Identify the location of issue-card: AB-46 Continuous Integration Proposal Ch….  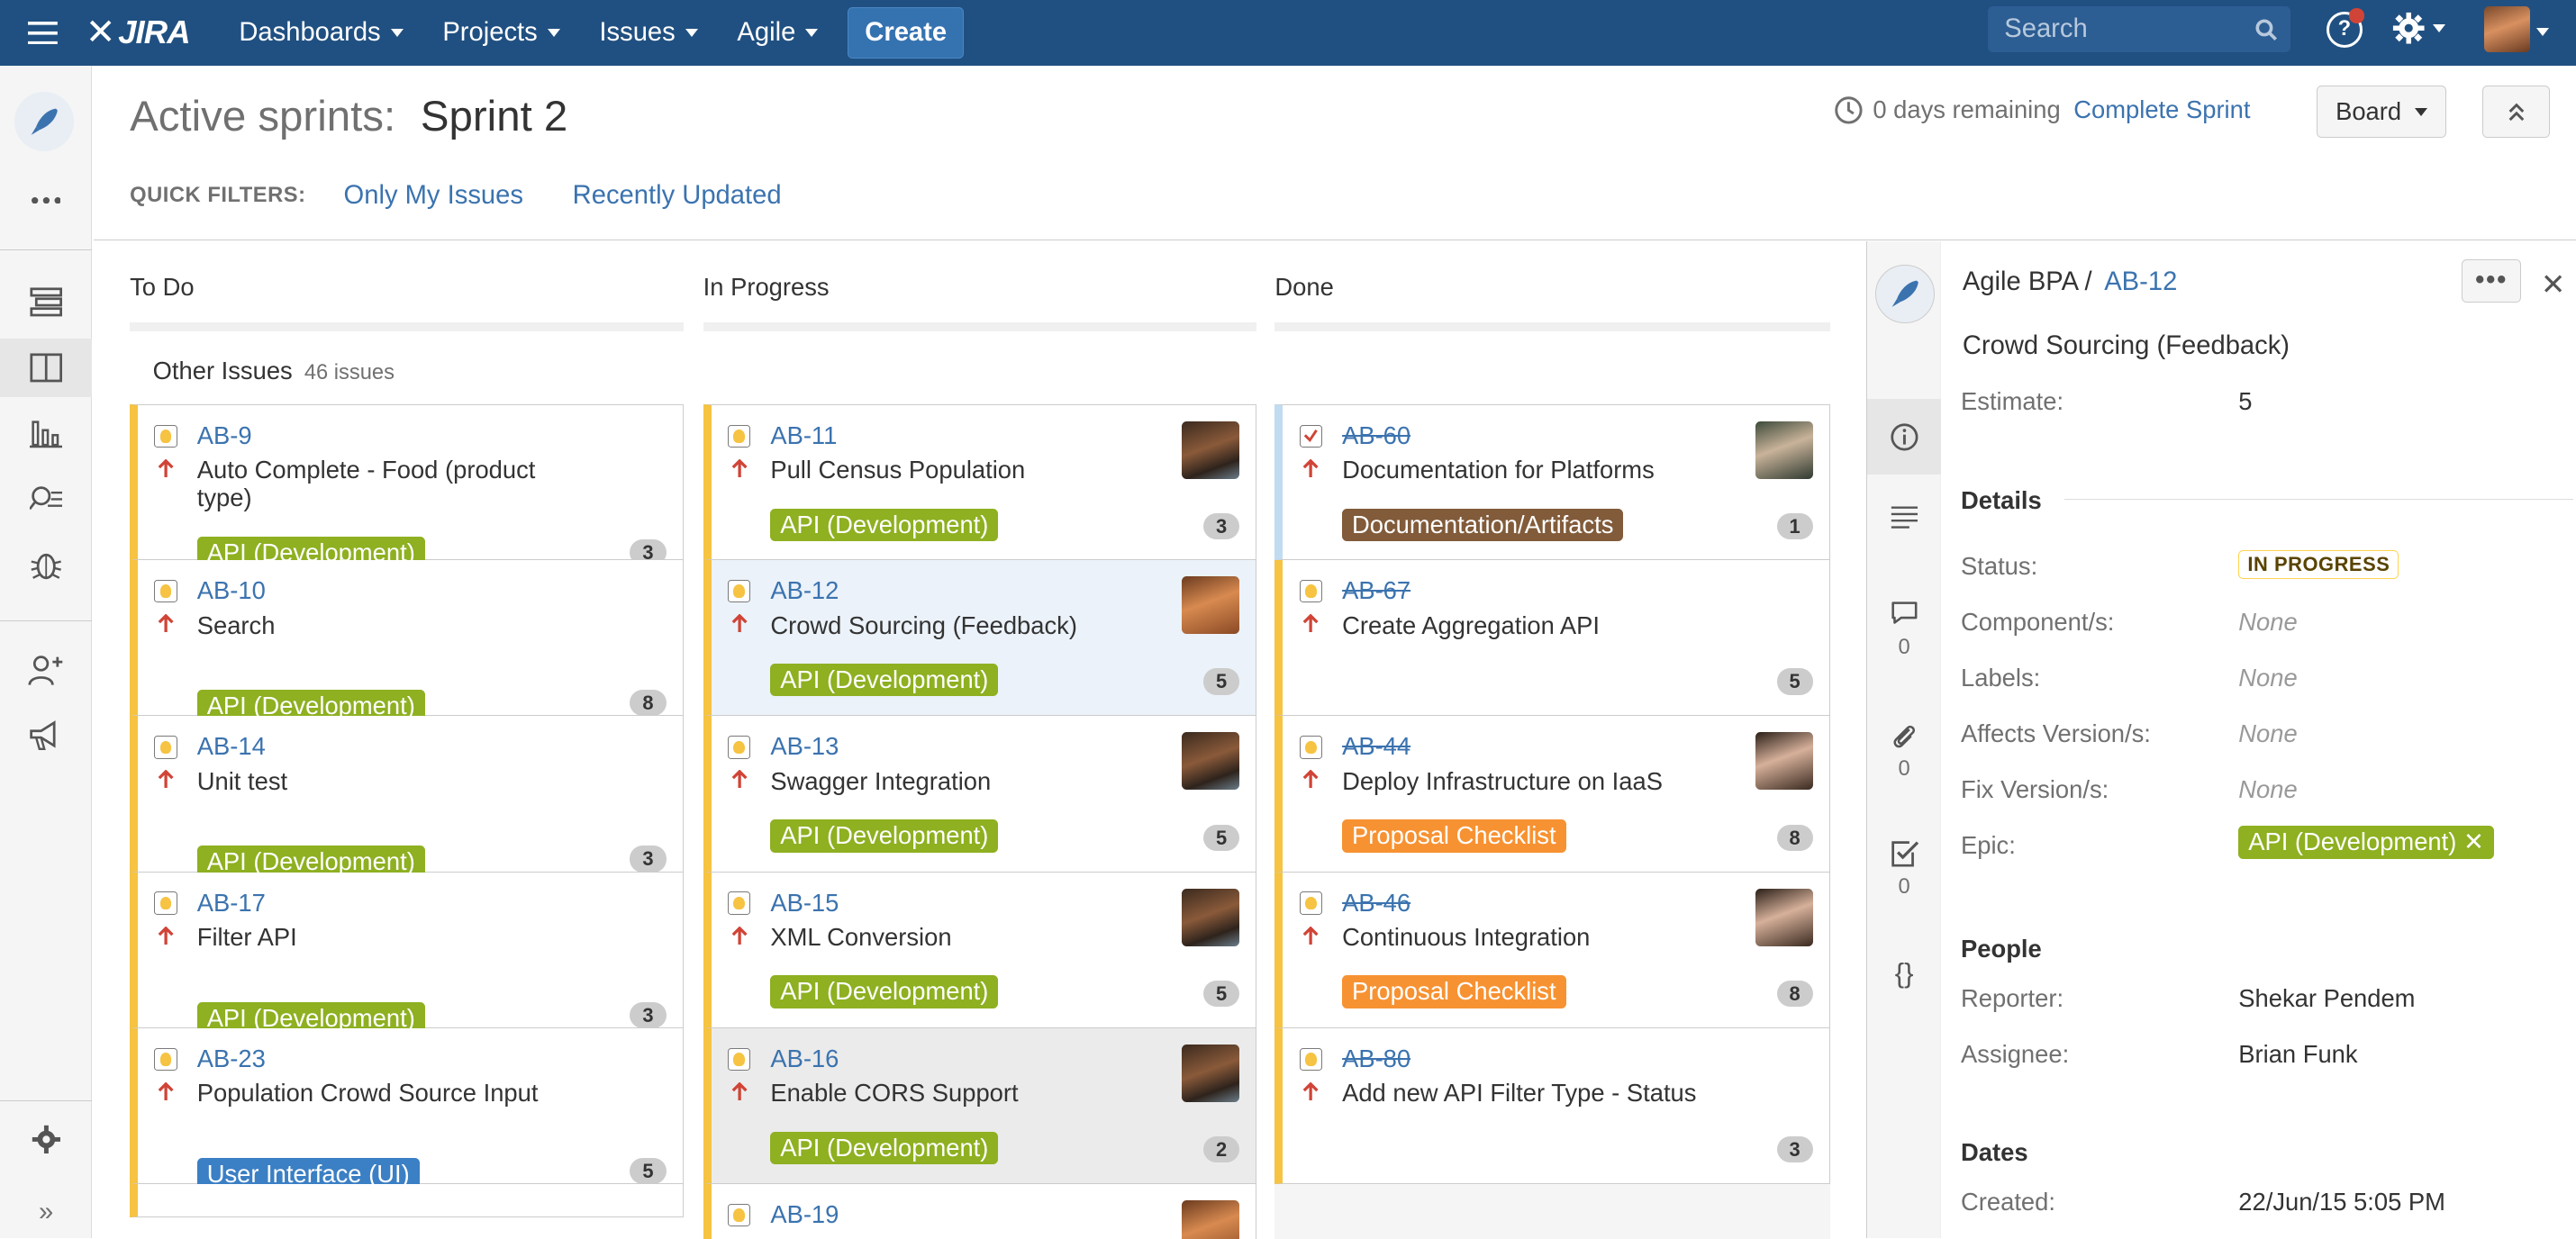
(1552, 950).